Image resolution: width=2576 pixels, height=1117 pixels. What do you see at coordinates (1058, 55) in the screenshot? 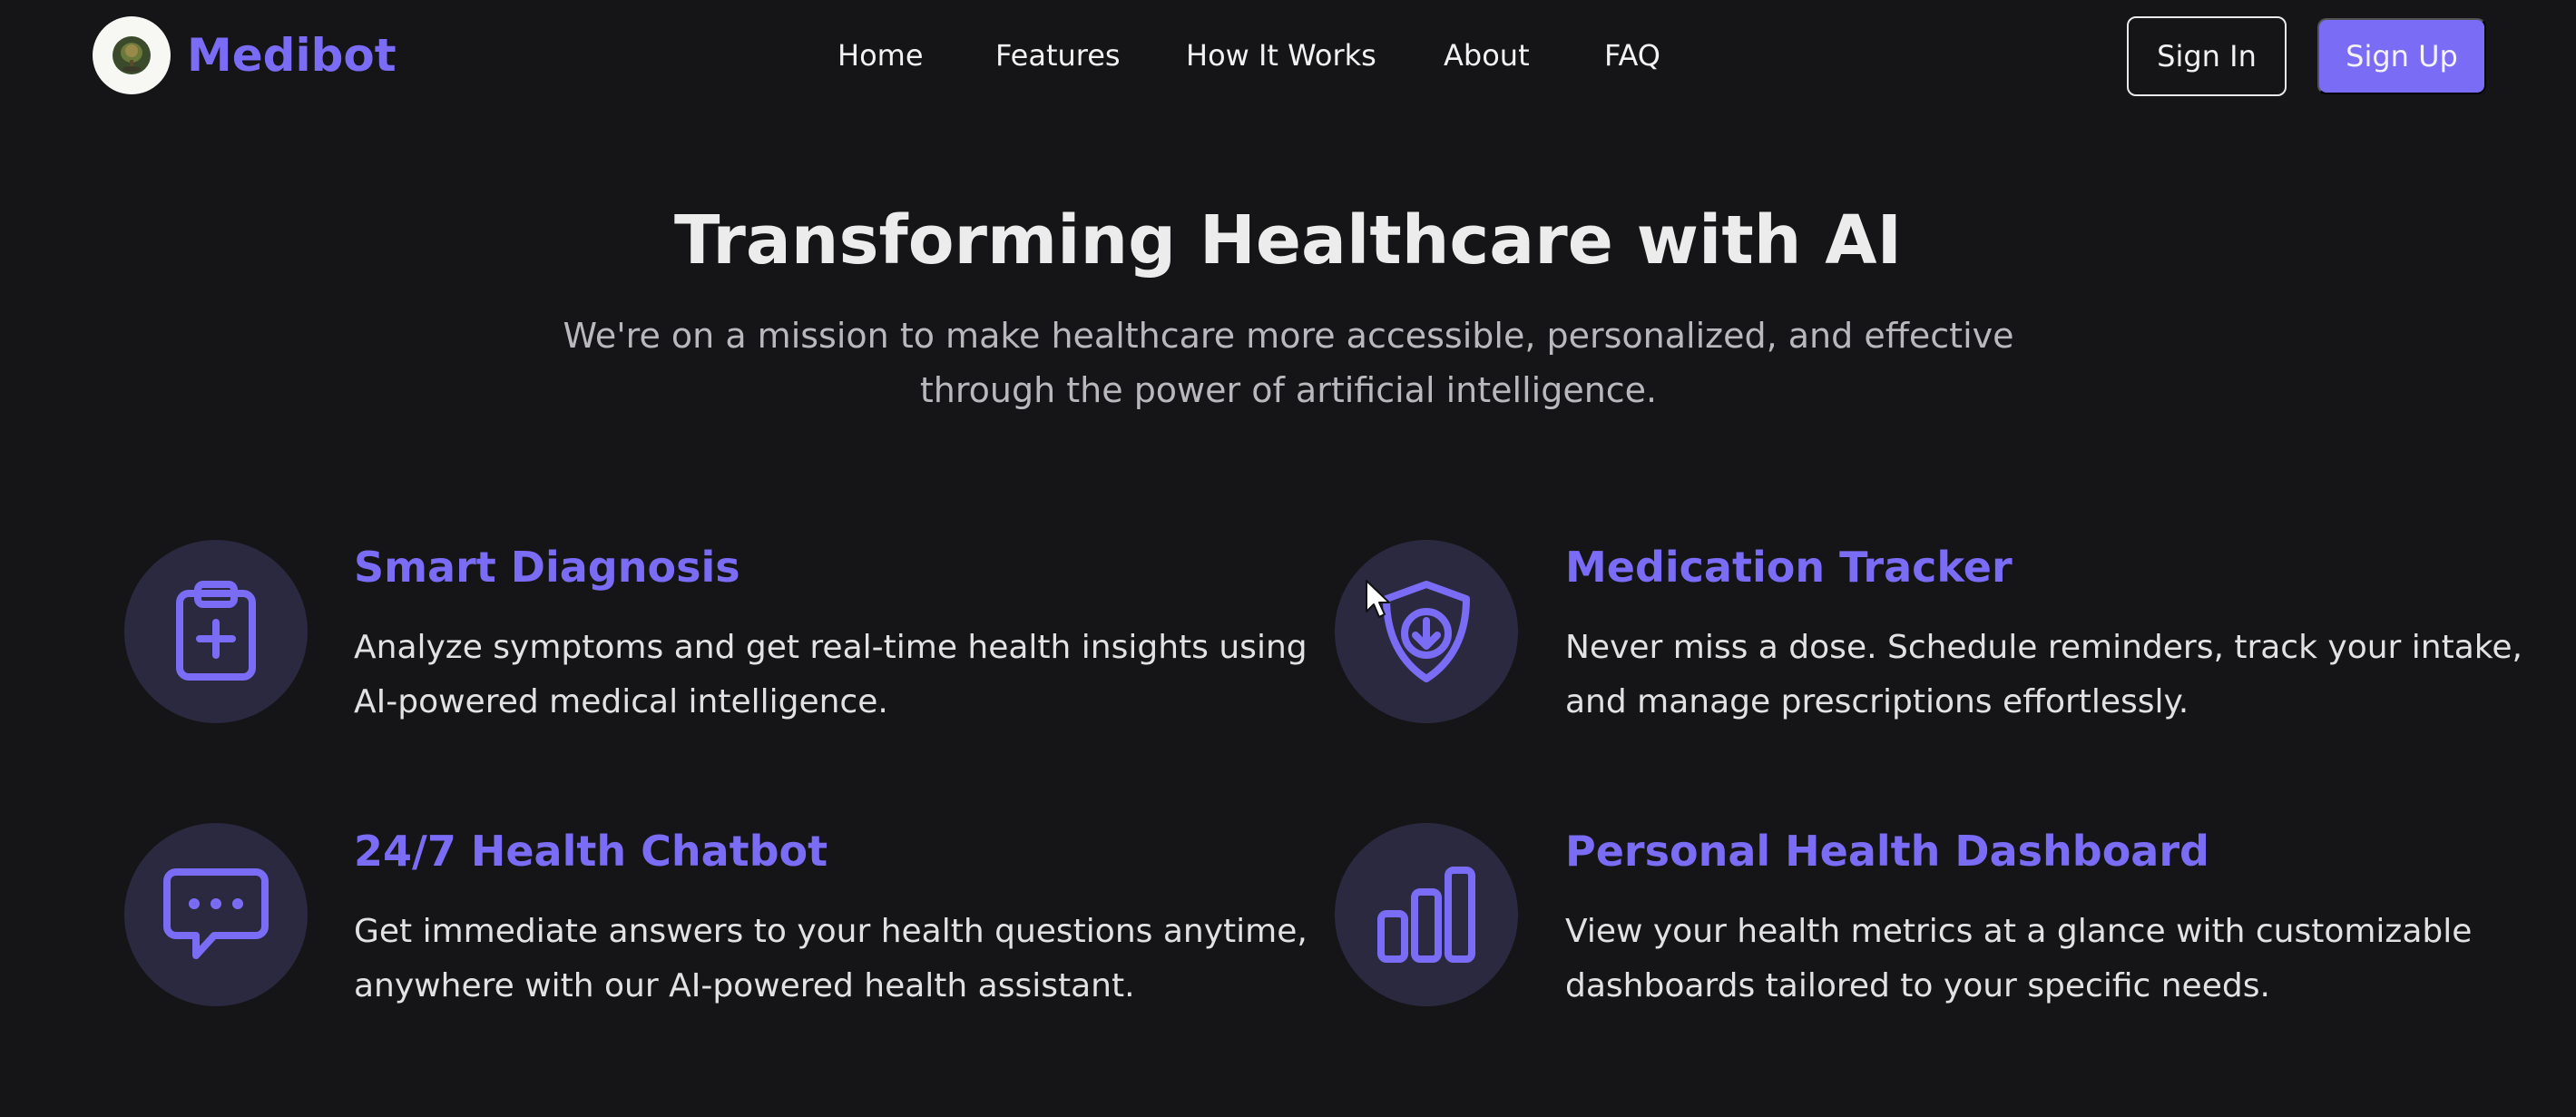
I see `nav-link-features: Features` at bounding box center [1058, 55].